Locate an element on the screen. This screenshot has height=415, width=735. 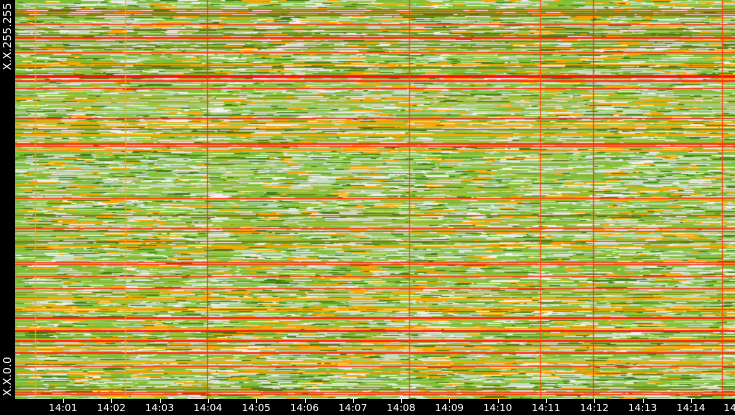
y-tick-label-top: X.X.255.255 is located at coordinates (7, 36).